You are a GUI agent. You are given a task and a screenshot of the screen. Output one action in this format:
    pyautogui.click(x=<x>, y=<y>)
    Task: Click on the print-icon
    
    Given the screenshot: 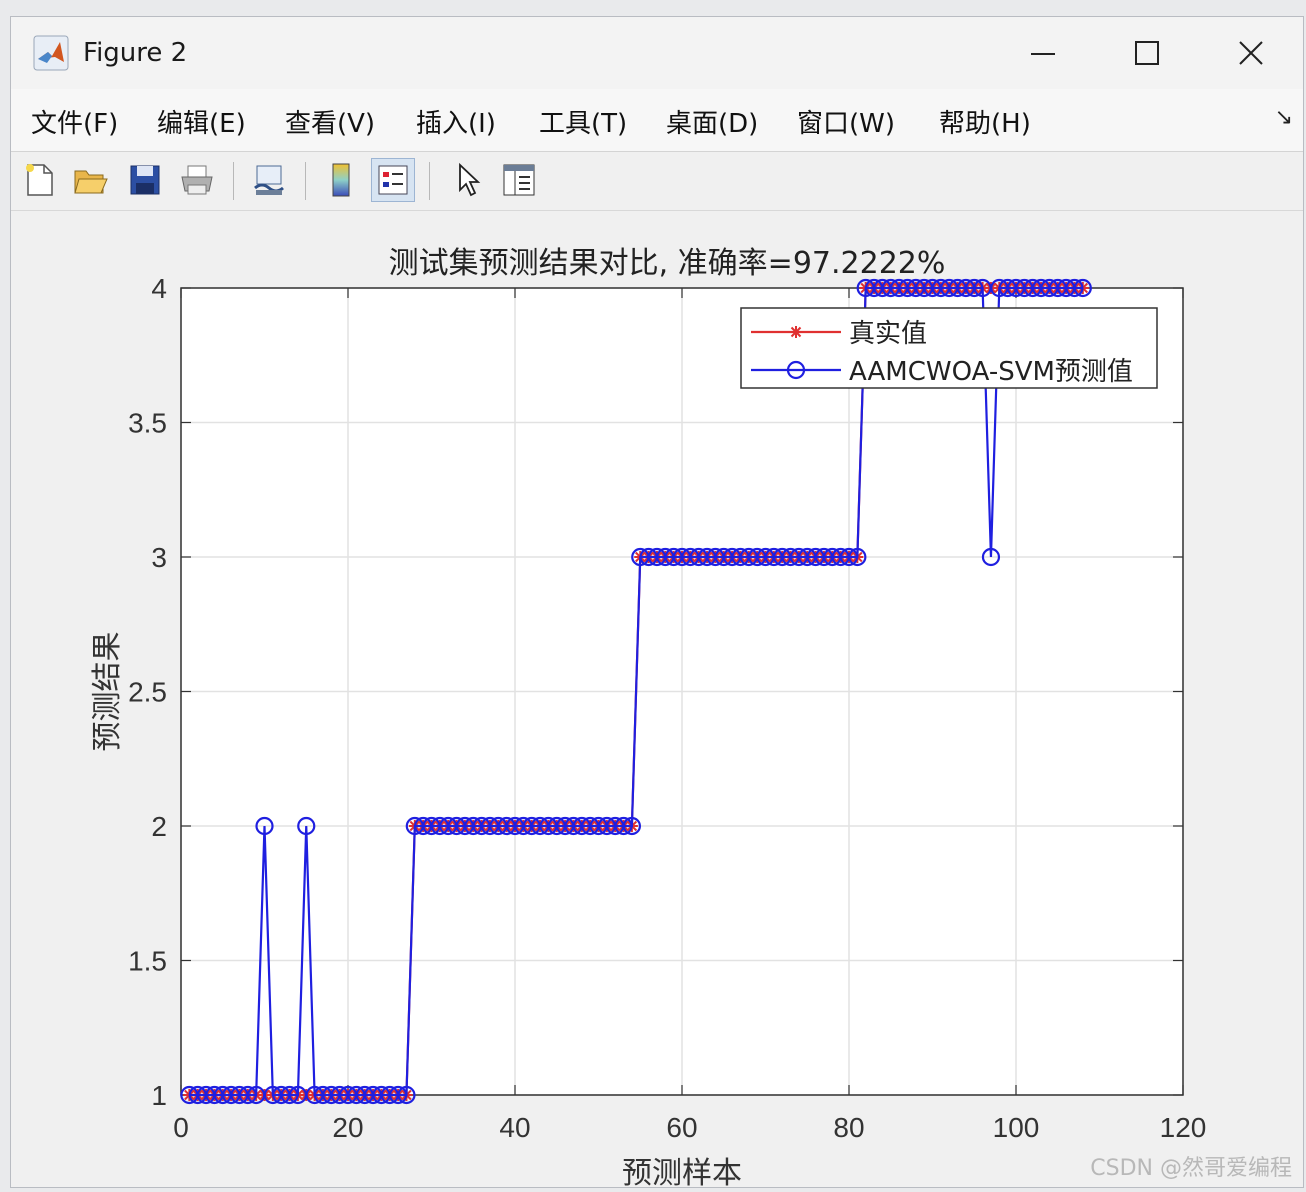 What is the action you would take?
    pyautogui.click(x=197, y=180)
    